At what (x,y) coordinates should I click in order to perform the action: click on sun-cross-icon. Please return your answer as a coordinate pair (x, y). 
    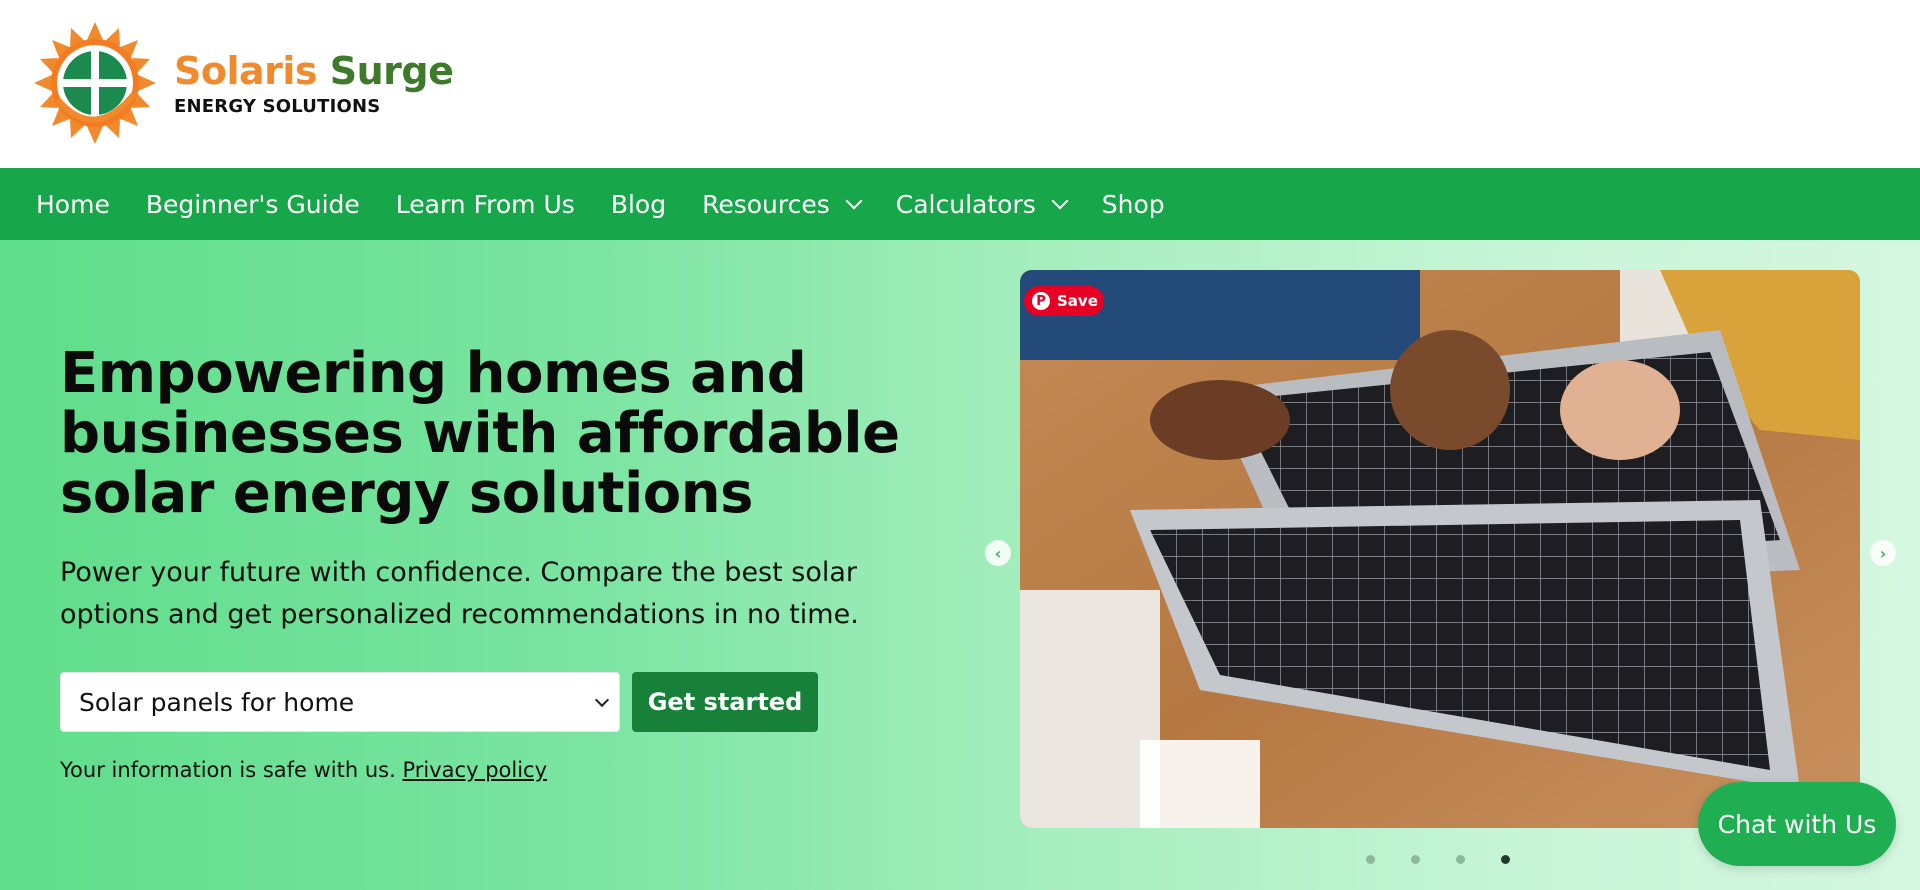
    Looking at the image, I should click on (95, 83).